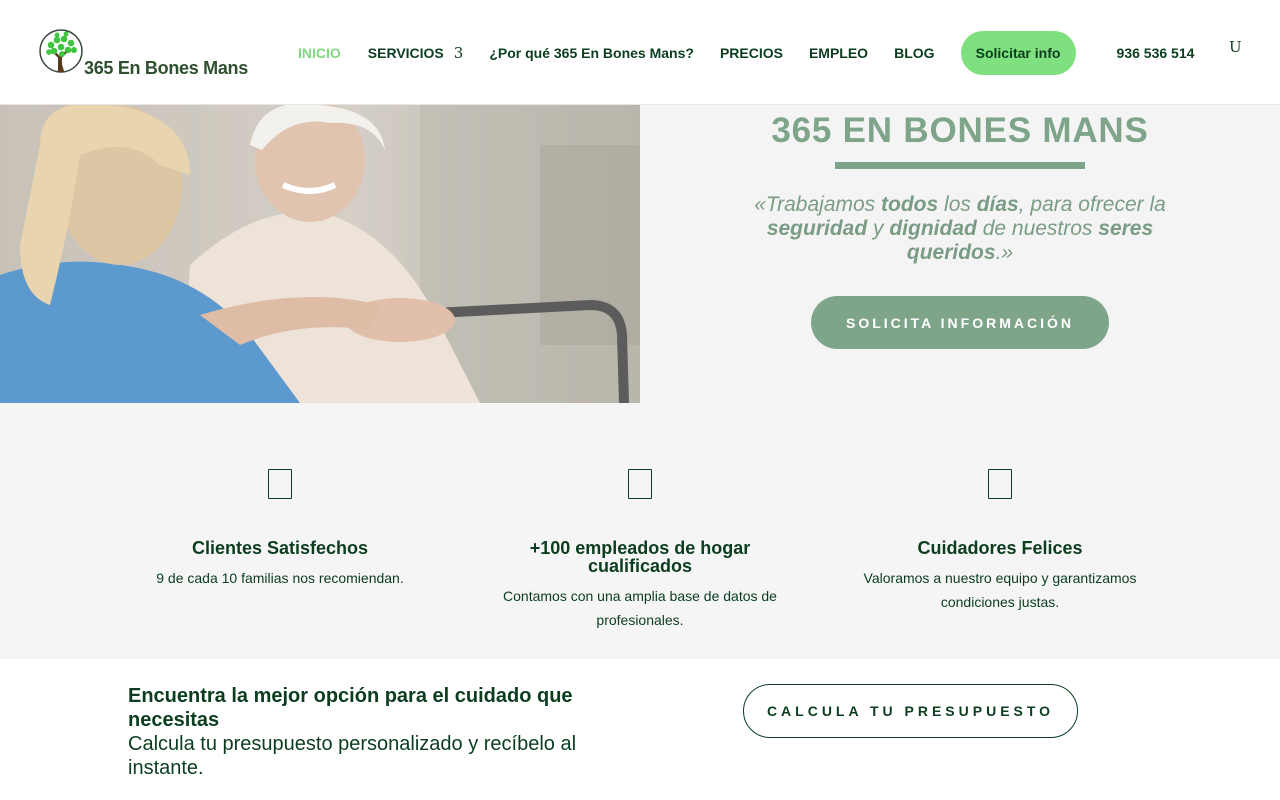  What do you see at coordinates (751, 53) in the screenshot?
I see `nav-item-precios: PRECIOS` at bounding box center [751, 53].